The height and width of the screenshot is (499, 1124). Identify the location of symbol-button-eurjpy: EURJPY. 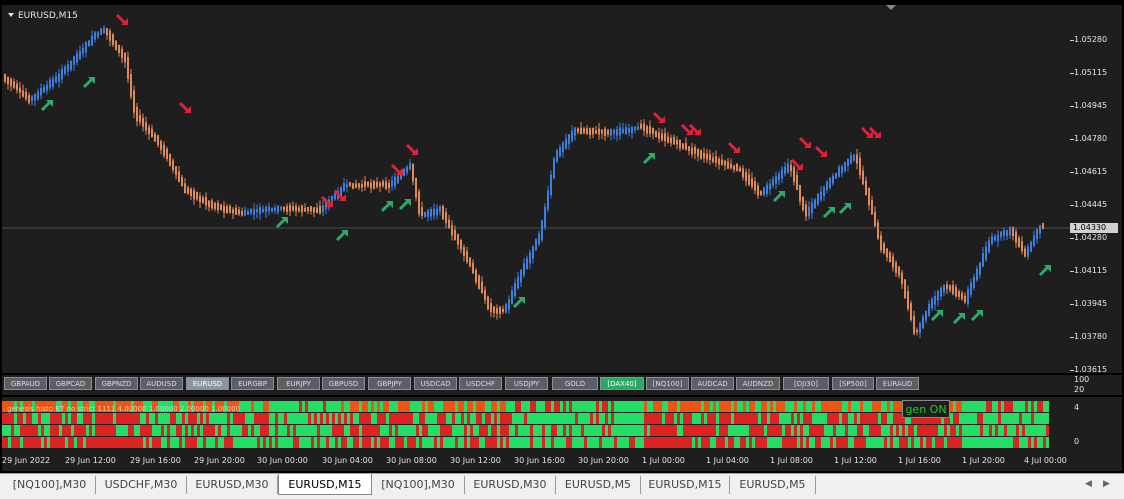
(298, 383).